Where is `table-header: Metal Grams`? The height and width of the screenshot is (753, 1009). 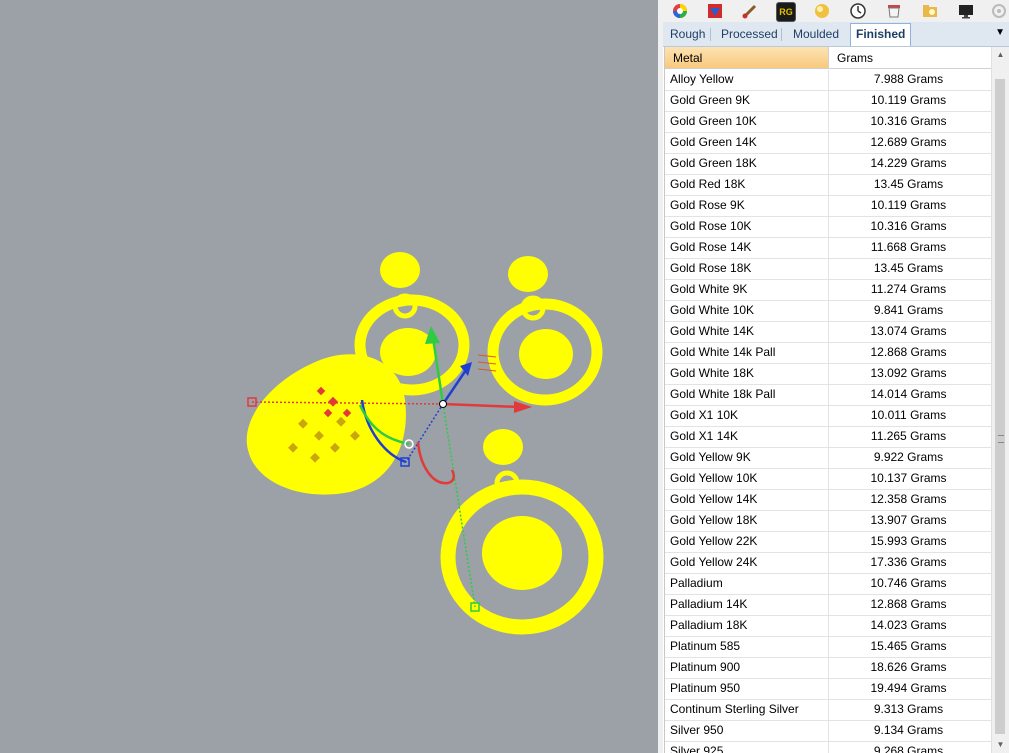 table-header: Metal Grams is located at coordinates (828, 58).